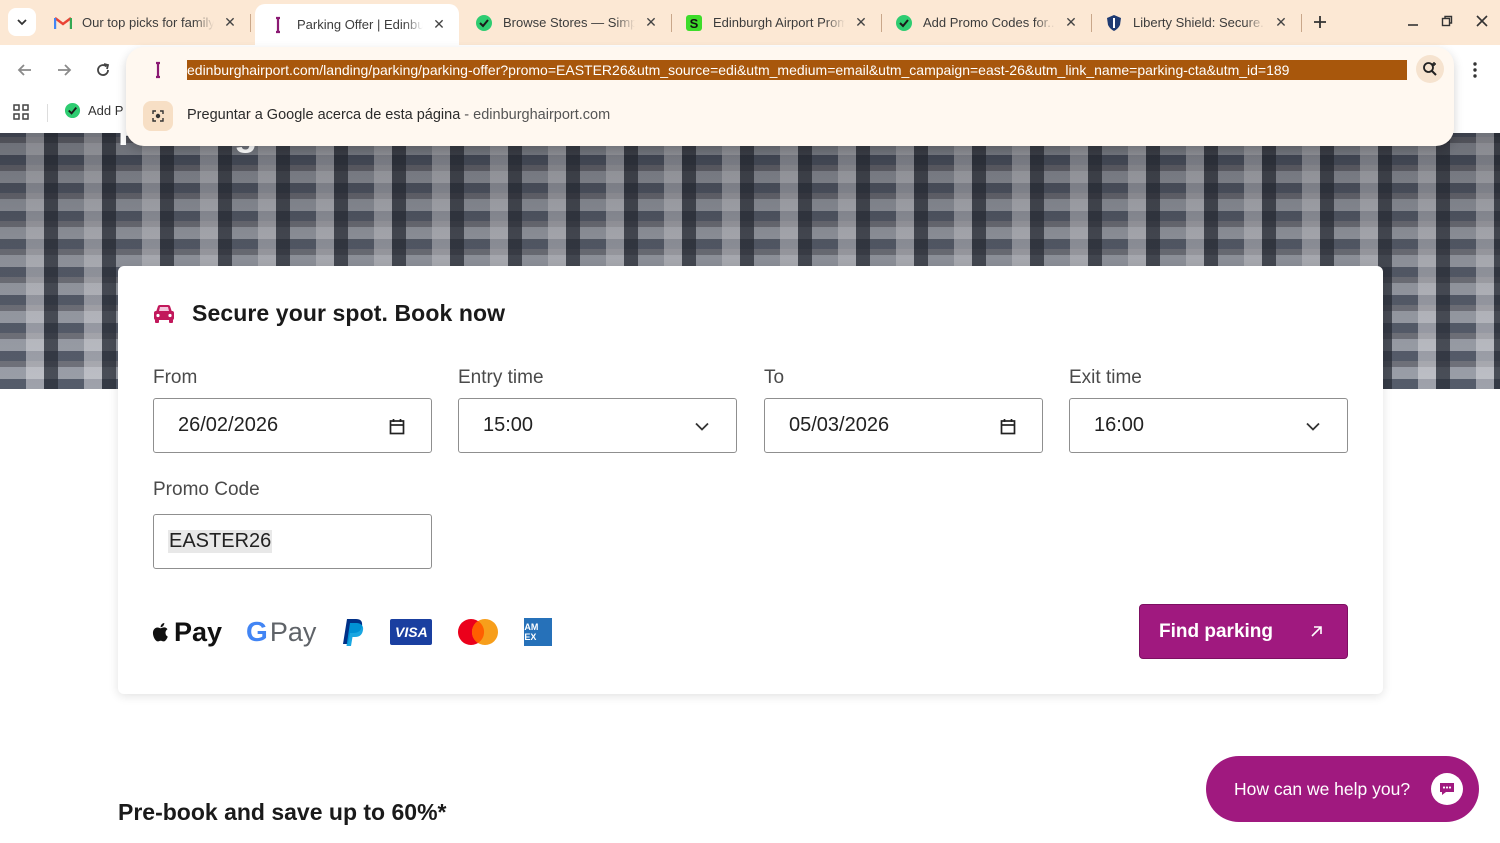  I want to click on tab-search-button, so click(22, 22).